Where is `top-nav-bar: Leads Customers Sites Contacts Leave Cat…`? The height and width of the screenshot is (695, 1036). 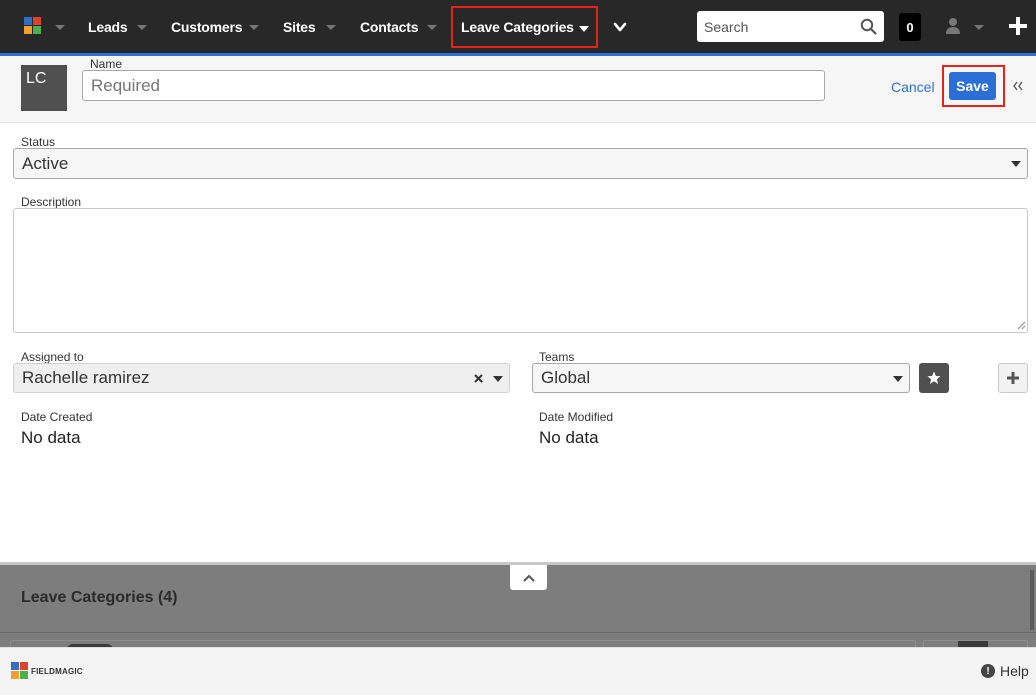
top-nav-bar: Leads Customers Sites Contacts Leave Cat… is located at coordinates (518, 26).